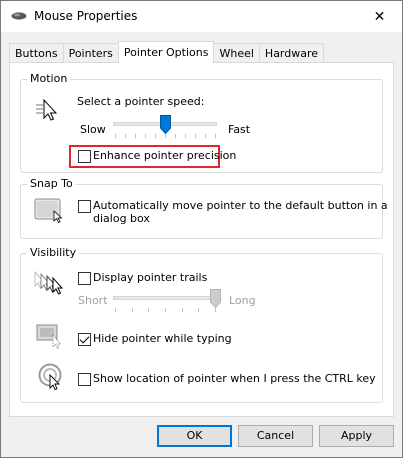  What do you see at coordinates (165, 298) in the screenshot?
I see `trails-track` at bounding box center [165, 298].